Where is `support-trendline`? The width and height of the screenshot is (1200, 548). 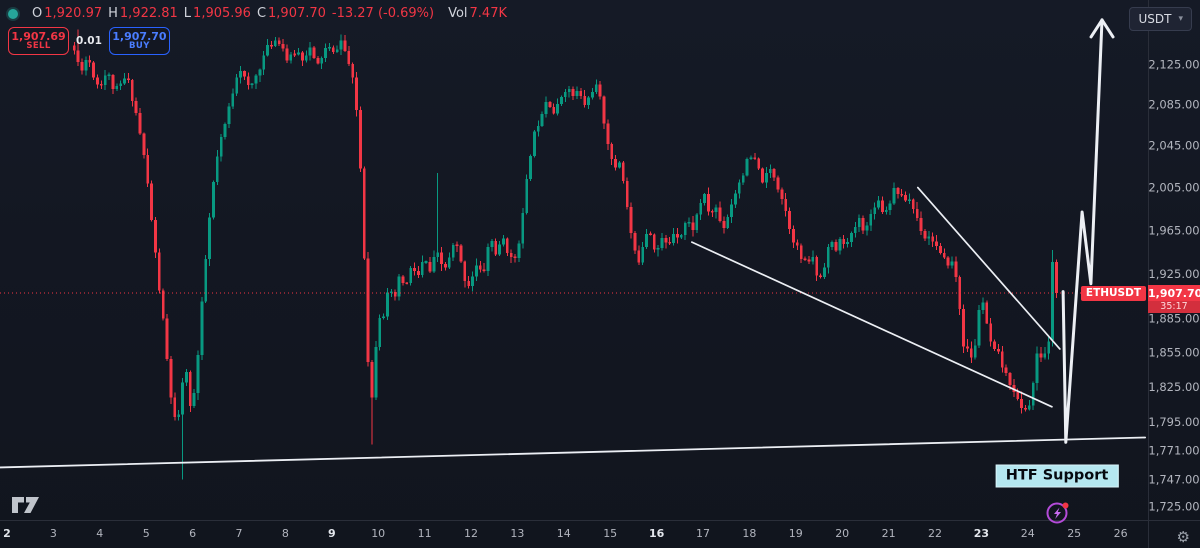
support-trendline is located at coordinates (573, 452).